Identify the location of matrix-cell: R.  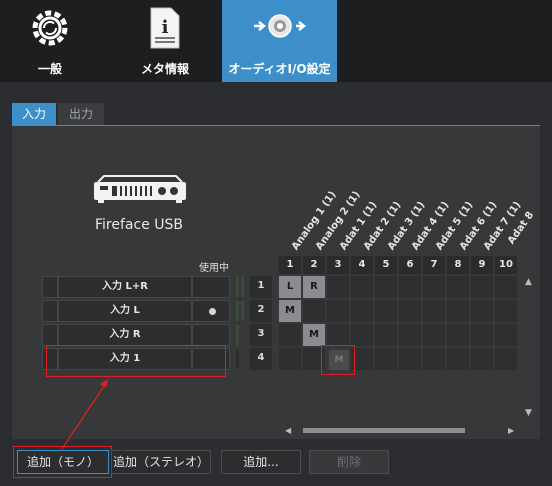
(314, 287).